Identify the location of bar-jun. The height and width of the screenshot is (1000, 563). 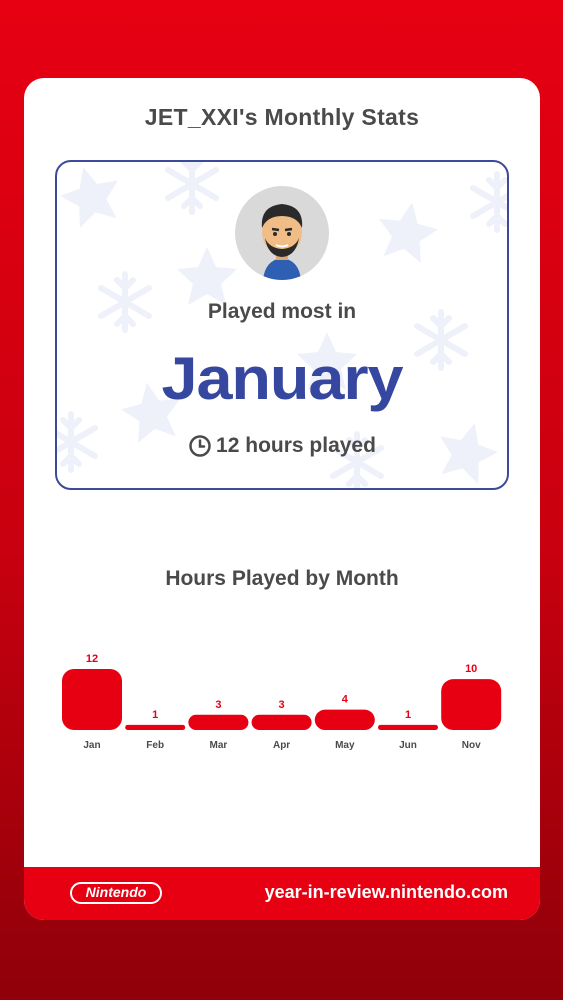
(408, 727).